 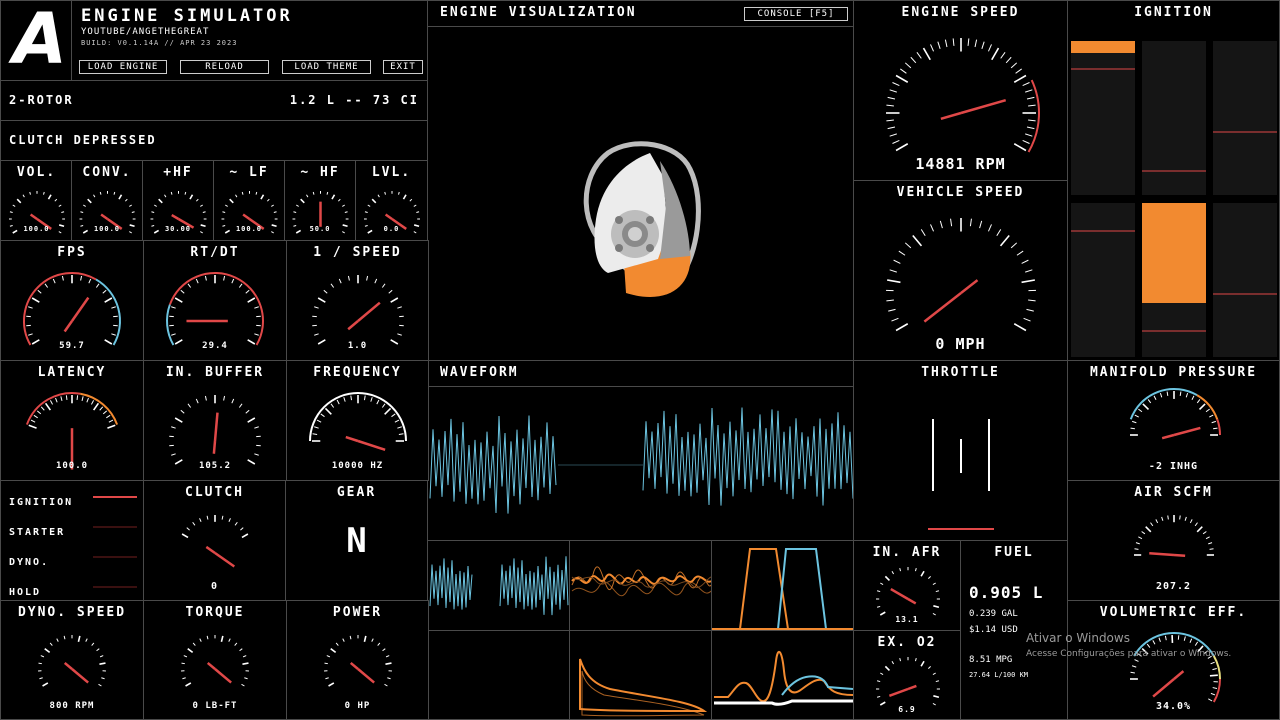 I want to click on ex-o2-panel: EX. O2 6.9, so click(x=907, y=675).